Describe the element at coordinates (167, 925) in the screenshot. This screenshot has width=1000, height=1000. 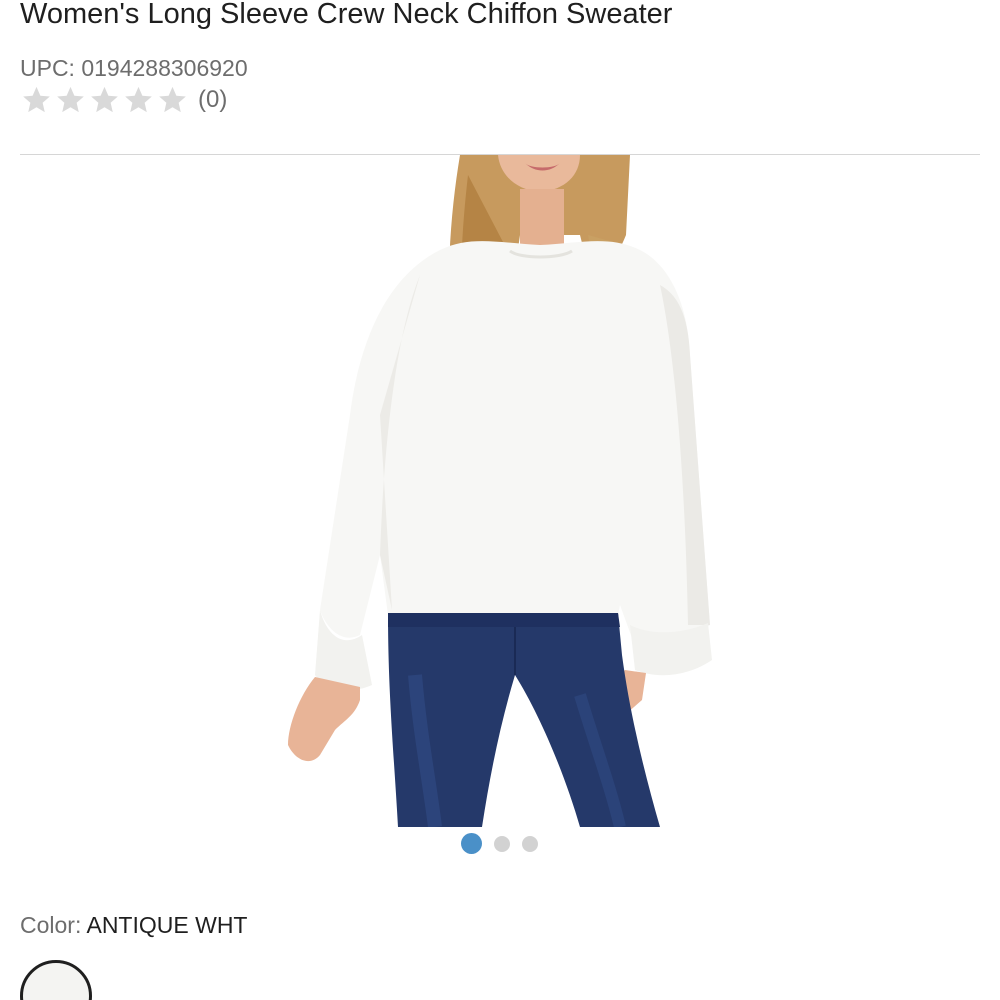
I see `color-value: ANTIQUE WHT` at that location.